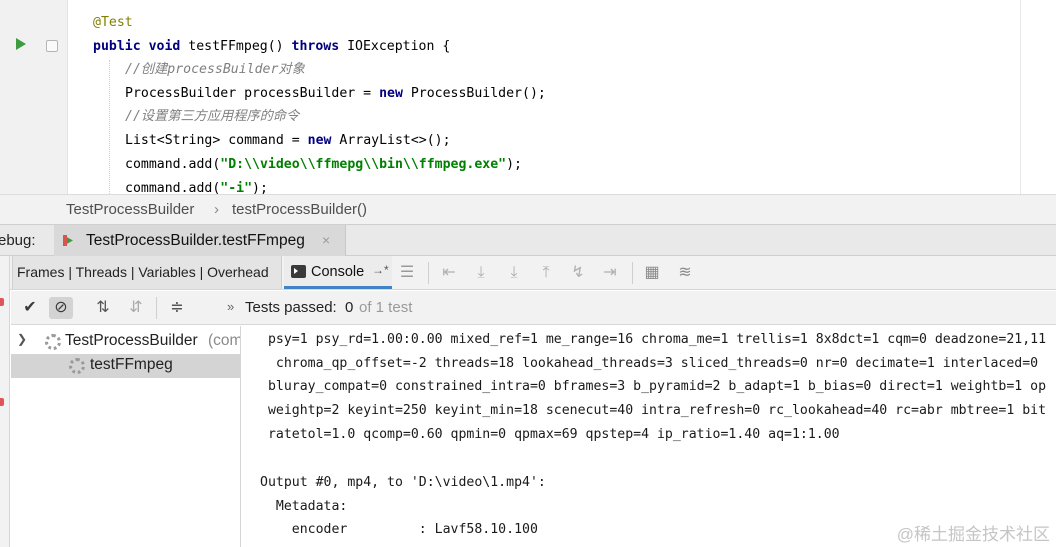 This screenshot has height=547, width=1056. I want to click on test-tree: ❯ TestProcessBuilder (com testFFmpeg, so click(126, 436).